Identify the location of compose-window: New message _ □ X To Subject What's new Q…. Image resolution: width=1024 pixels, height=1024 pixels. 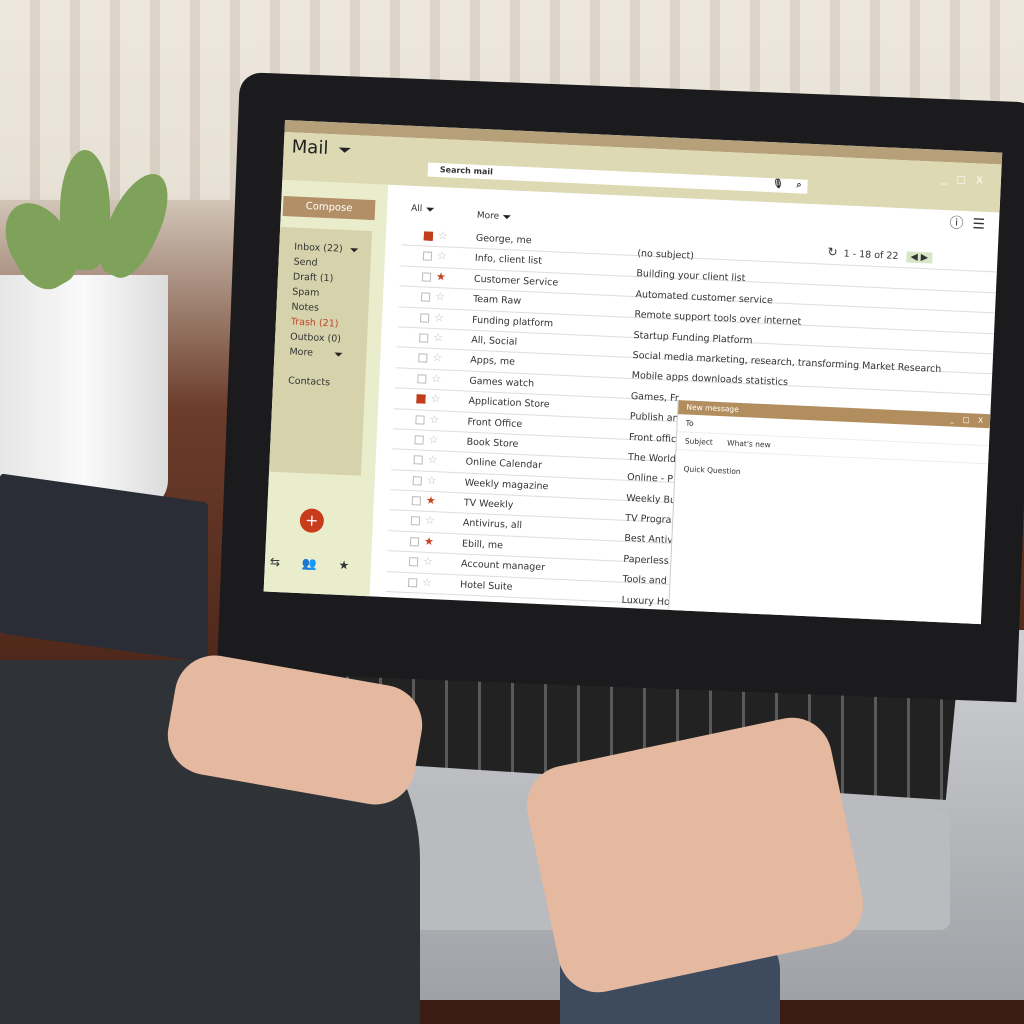
(828, 512).